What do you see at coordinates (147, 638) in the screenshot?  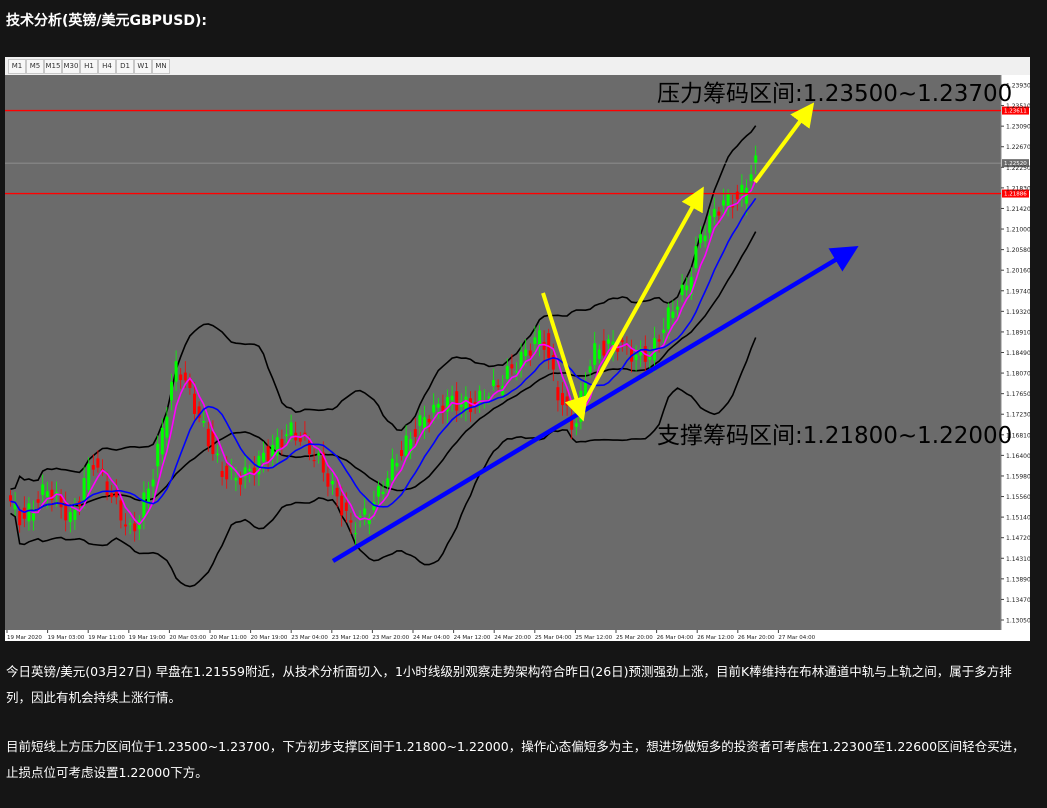 I see `time-tick-label: 19 Mar 19:00` at bounding box center [147, 638].